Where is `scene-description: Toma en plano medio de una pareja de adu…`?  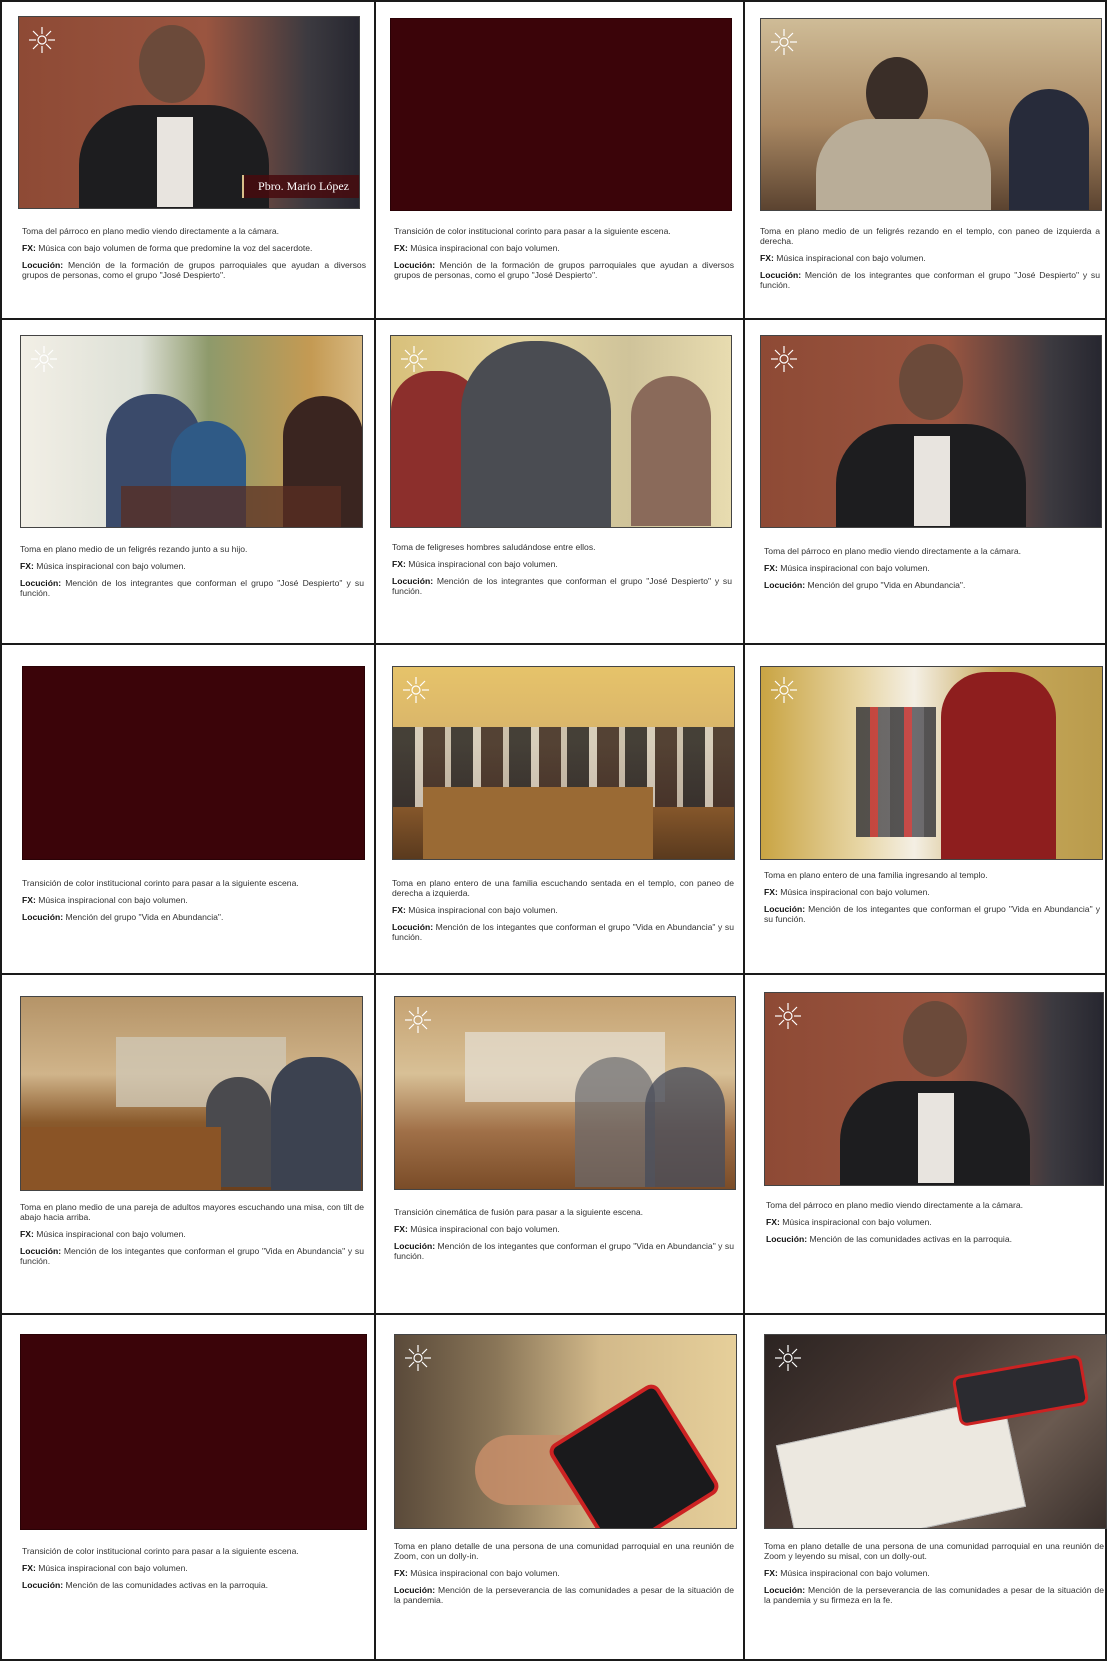
scene-description: Toma en plano medio de una pareja de adu… is located at coordinates (192, 1237).